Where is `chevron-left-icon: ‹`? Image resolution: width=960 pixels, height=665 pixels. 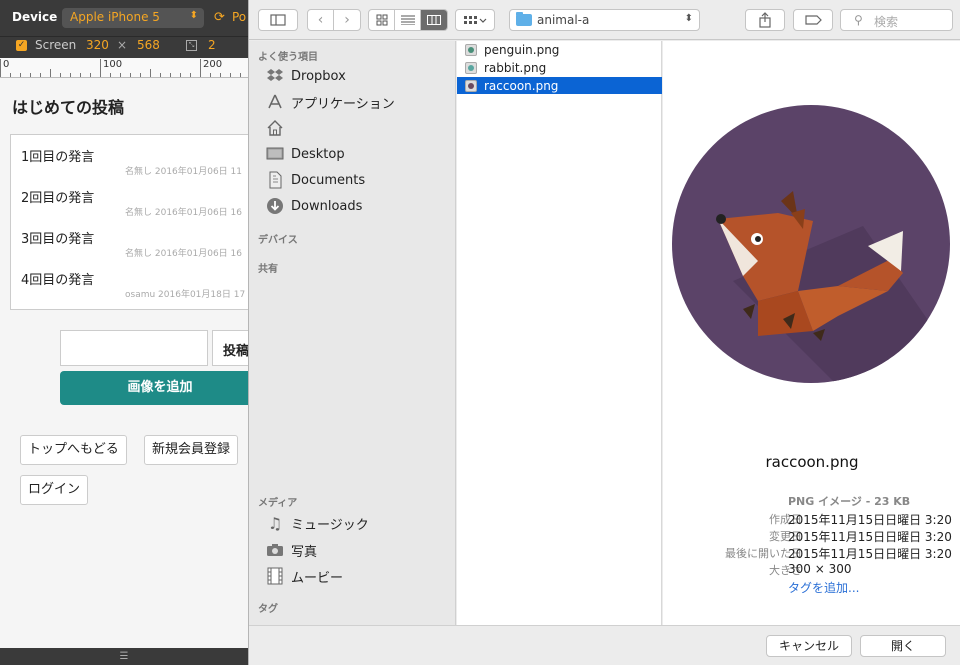 chevron-left-icon: ‹ is located at coordinates (320, 20).